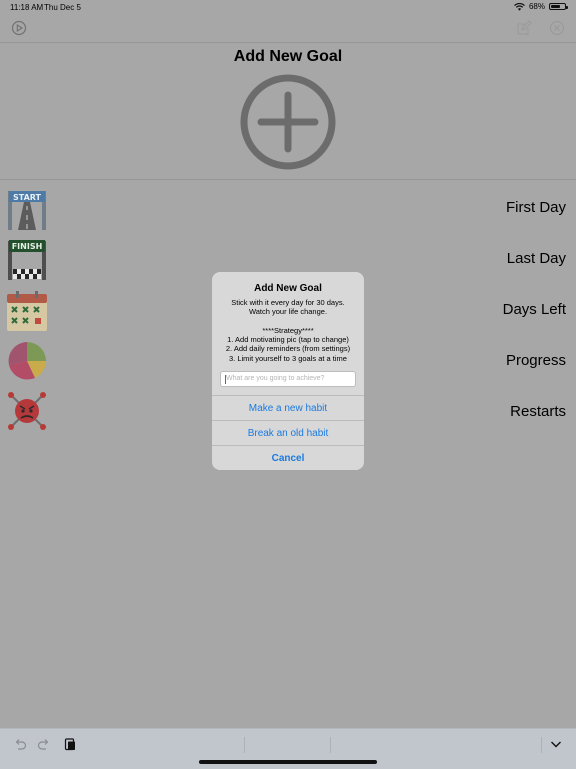 The image size is (576, 769). I want to click on close-circle-icon, so click(557, 28).